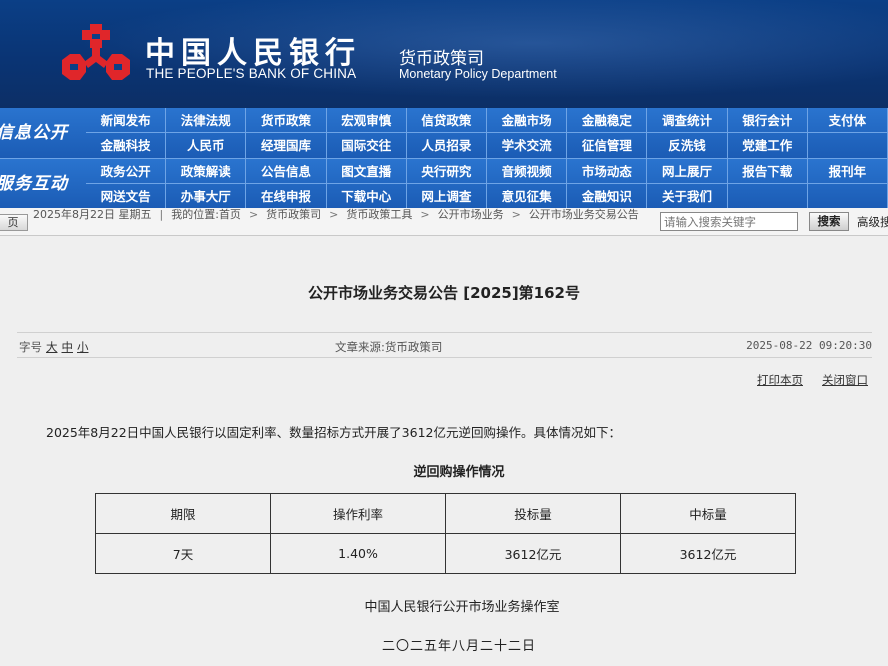  Describe the element at coordinates (183, 513) in the screenshot. I see `table-header-cell: 期限` at that location.